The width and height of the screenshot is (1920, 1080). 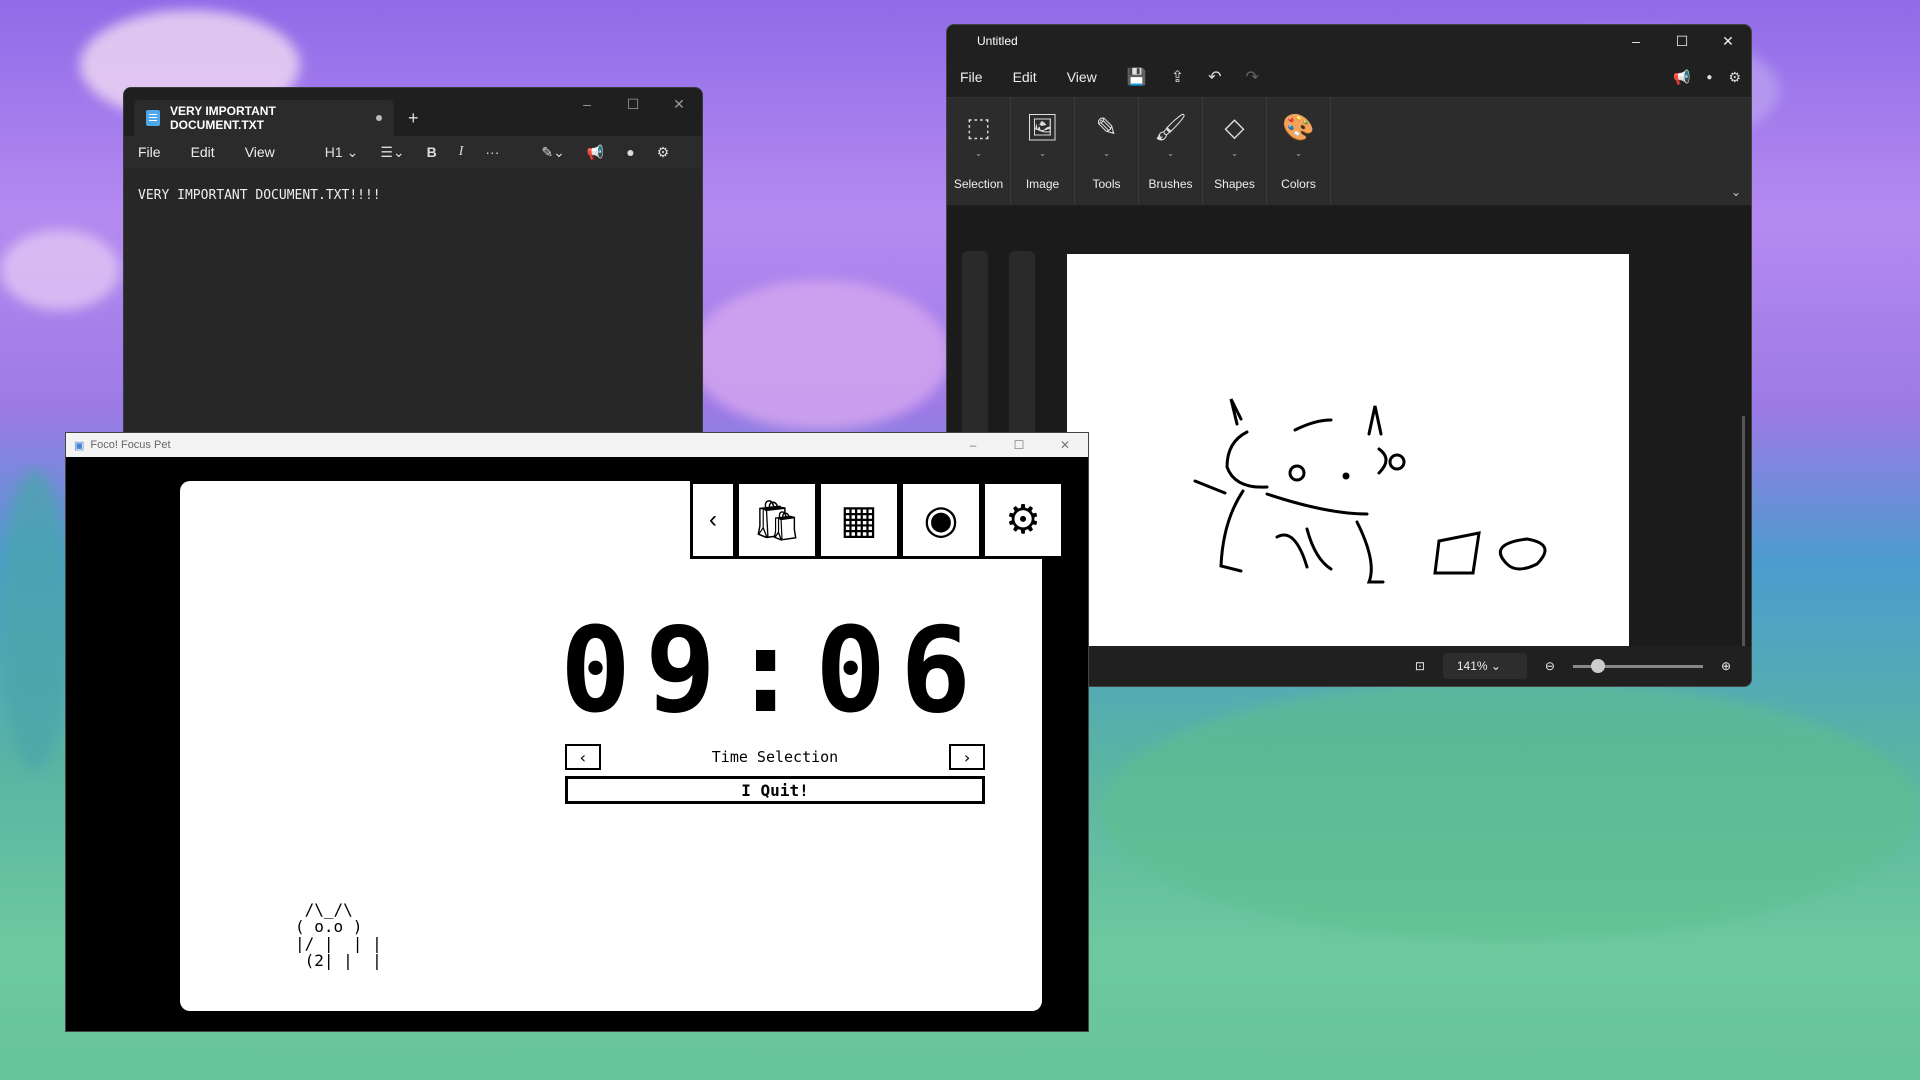 What do you see at coordinates (997, 41) in the screenshot?
I see `window-title: Untitled` at bounding box center [997, 41].